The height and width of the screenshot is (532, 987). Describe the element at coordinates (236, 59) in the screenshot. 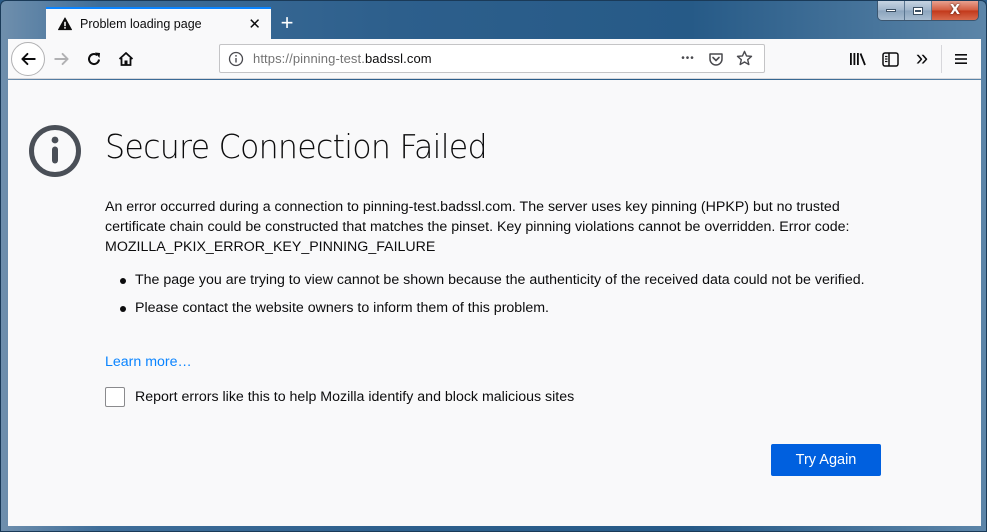

I see `site-info-icon` at that location.